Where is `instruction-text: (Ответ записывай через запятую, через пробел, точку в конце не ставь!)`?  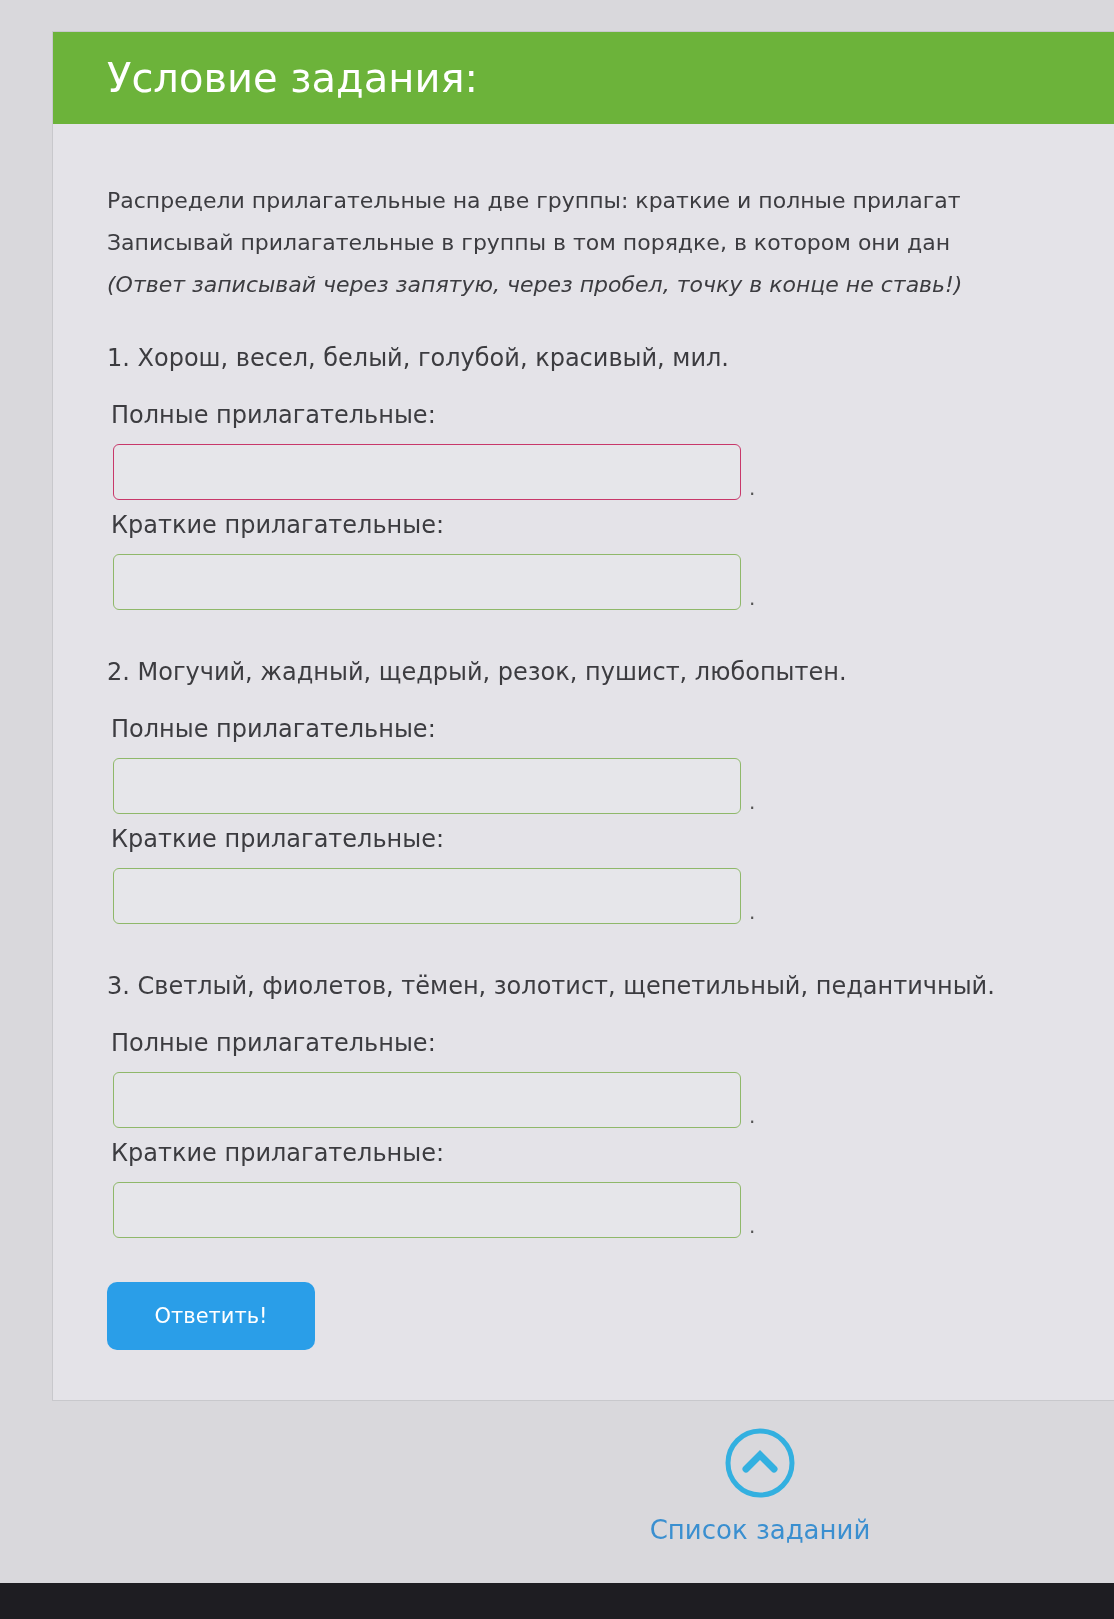
instruction-text: (Ответ записывай через запятую, через пробел, точку в конце не ставь!) is located at coordinates (535, 285).